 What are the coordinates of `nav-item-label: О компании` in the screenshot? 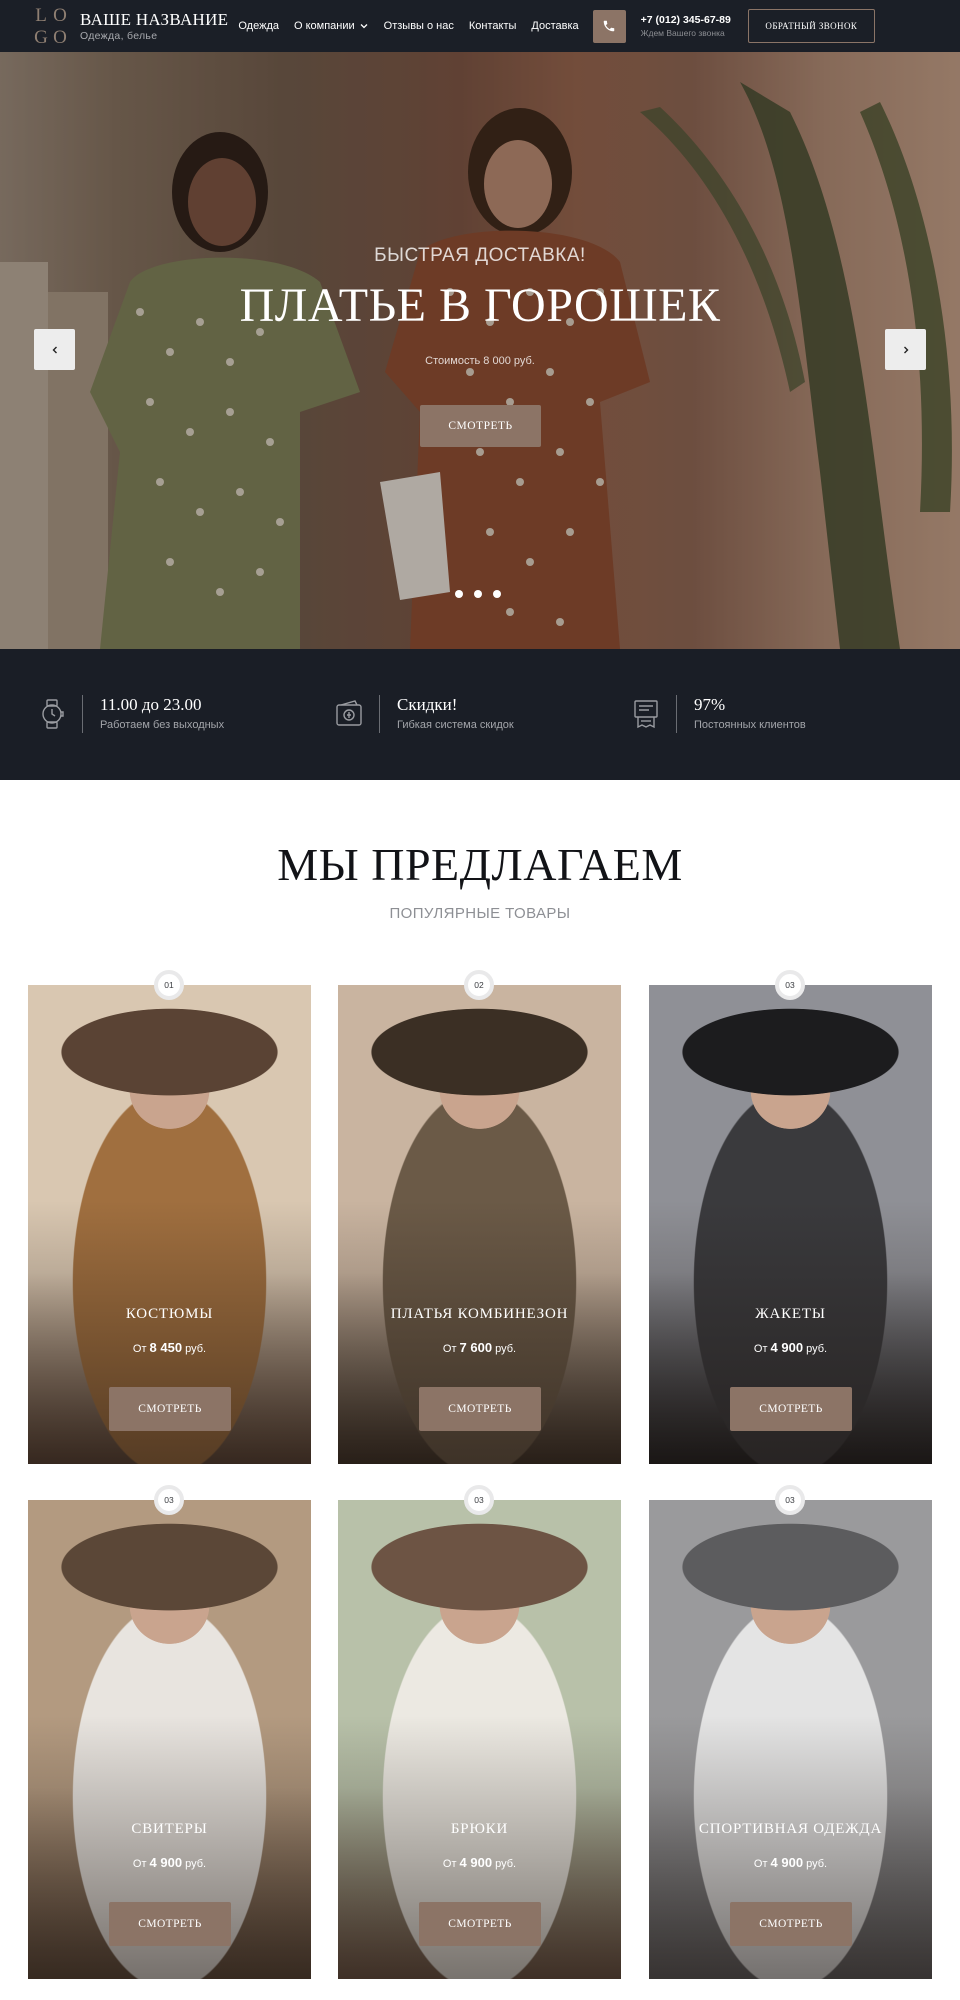 It's located at (324, 26).